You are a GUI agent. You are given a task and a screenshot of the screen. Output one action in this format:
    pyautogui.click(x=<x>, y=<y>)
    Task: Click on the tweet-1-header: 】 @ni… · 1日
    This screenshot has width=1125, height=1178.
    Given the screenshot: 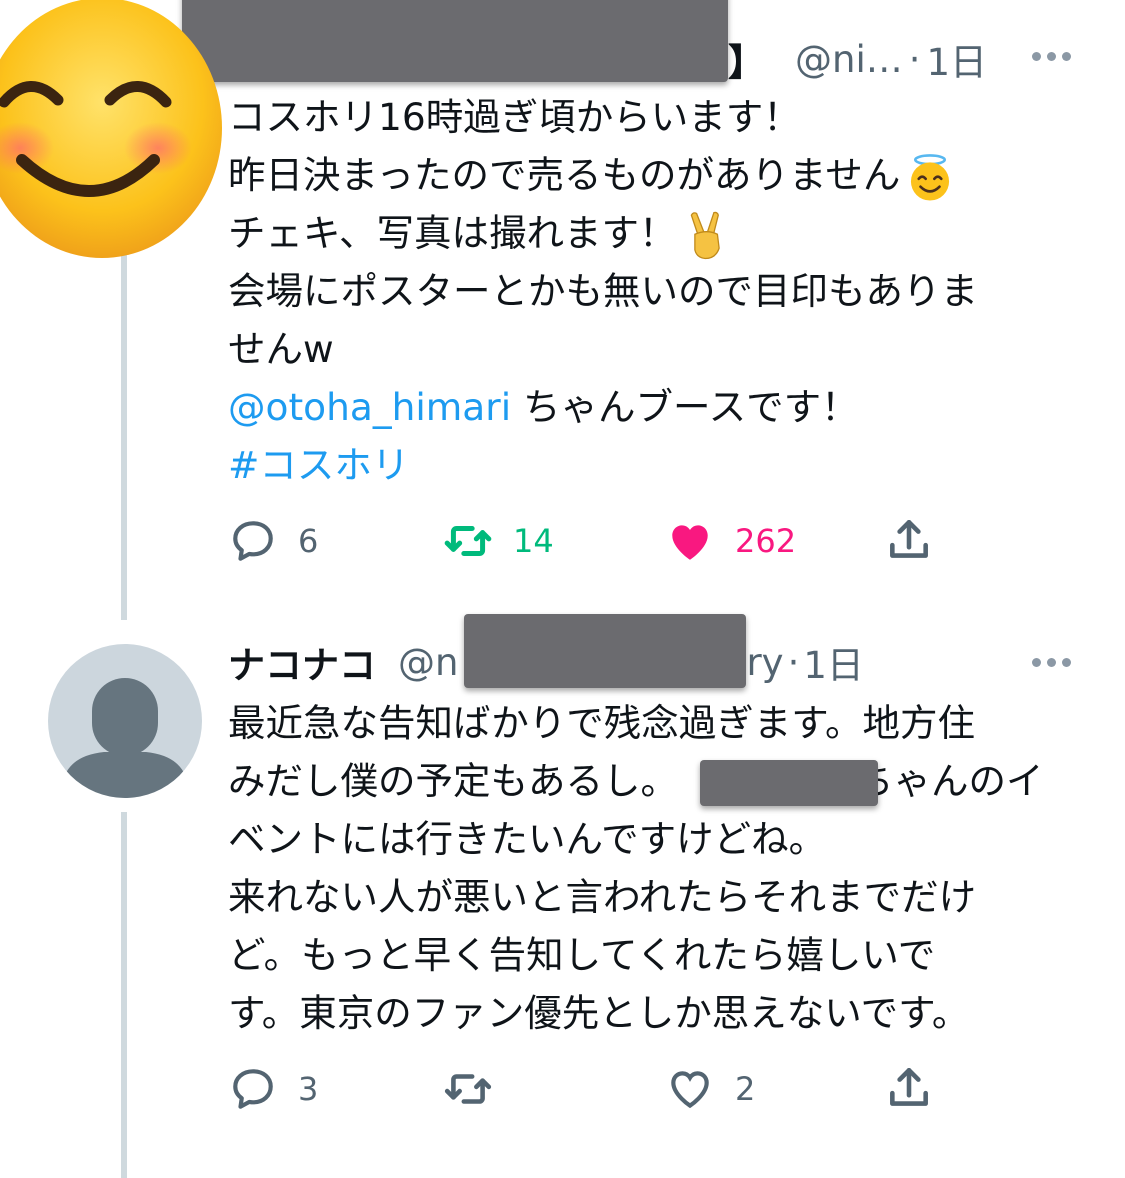 What is the action you would take?
    pyautogui.click(x=858, y=59)
    